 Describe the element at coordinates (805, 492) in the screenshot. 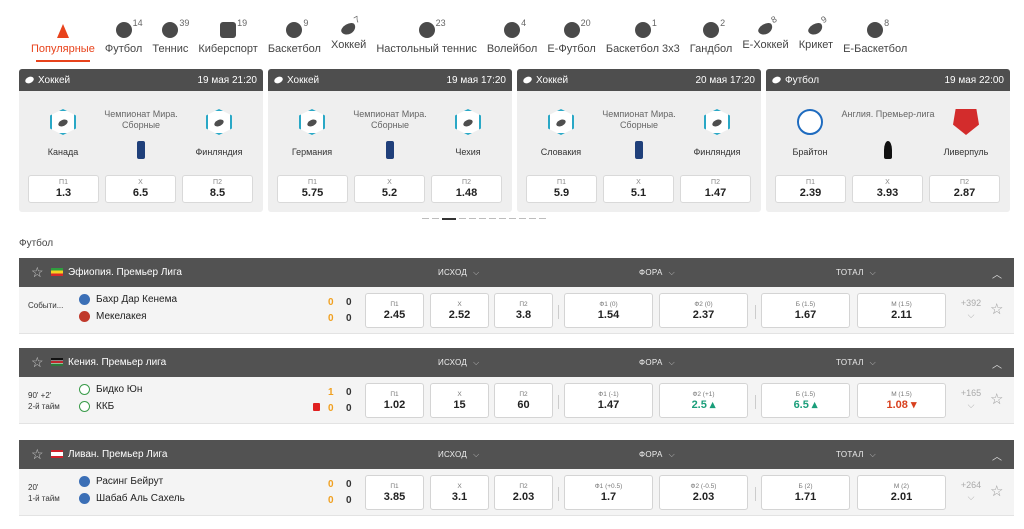

I see `odd-total-over: Б (2) 1.71` at that location.